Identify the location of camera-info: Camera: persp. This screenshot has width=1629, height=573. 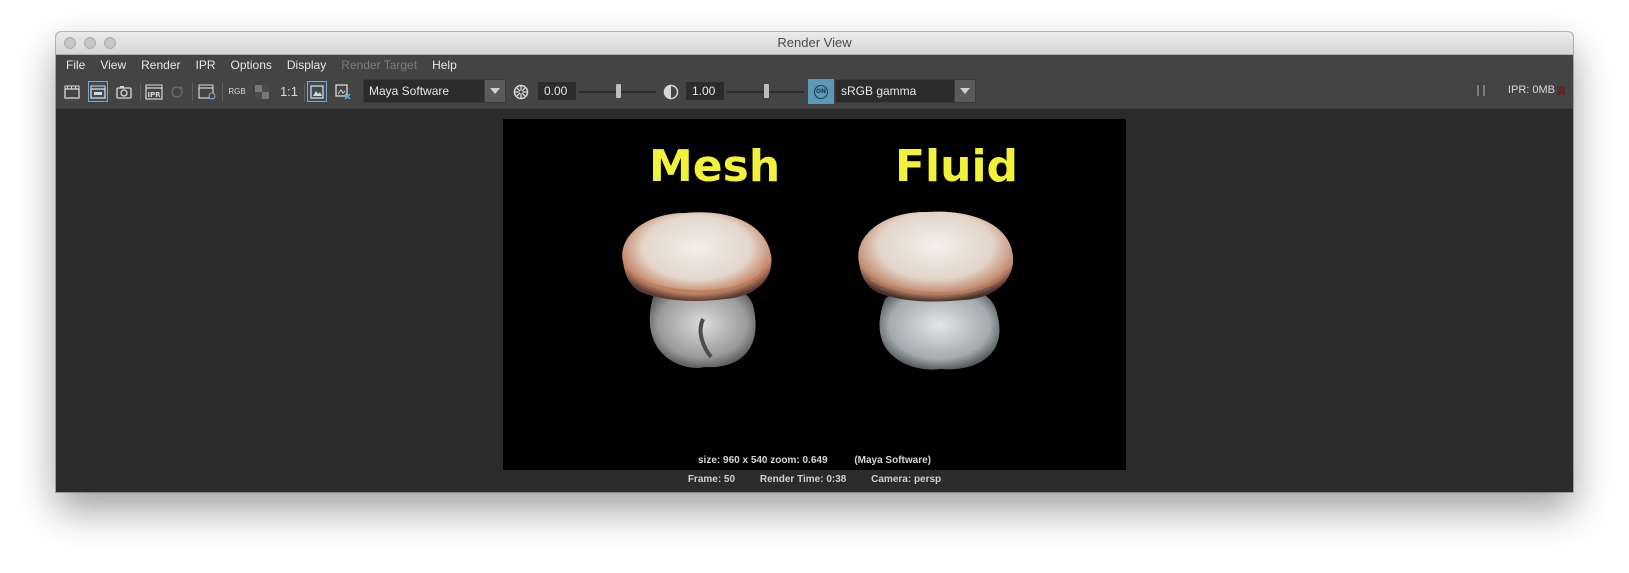
(906, 479).